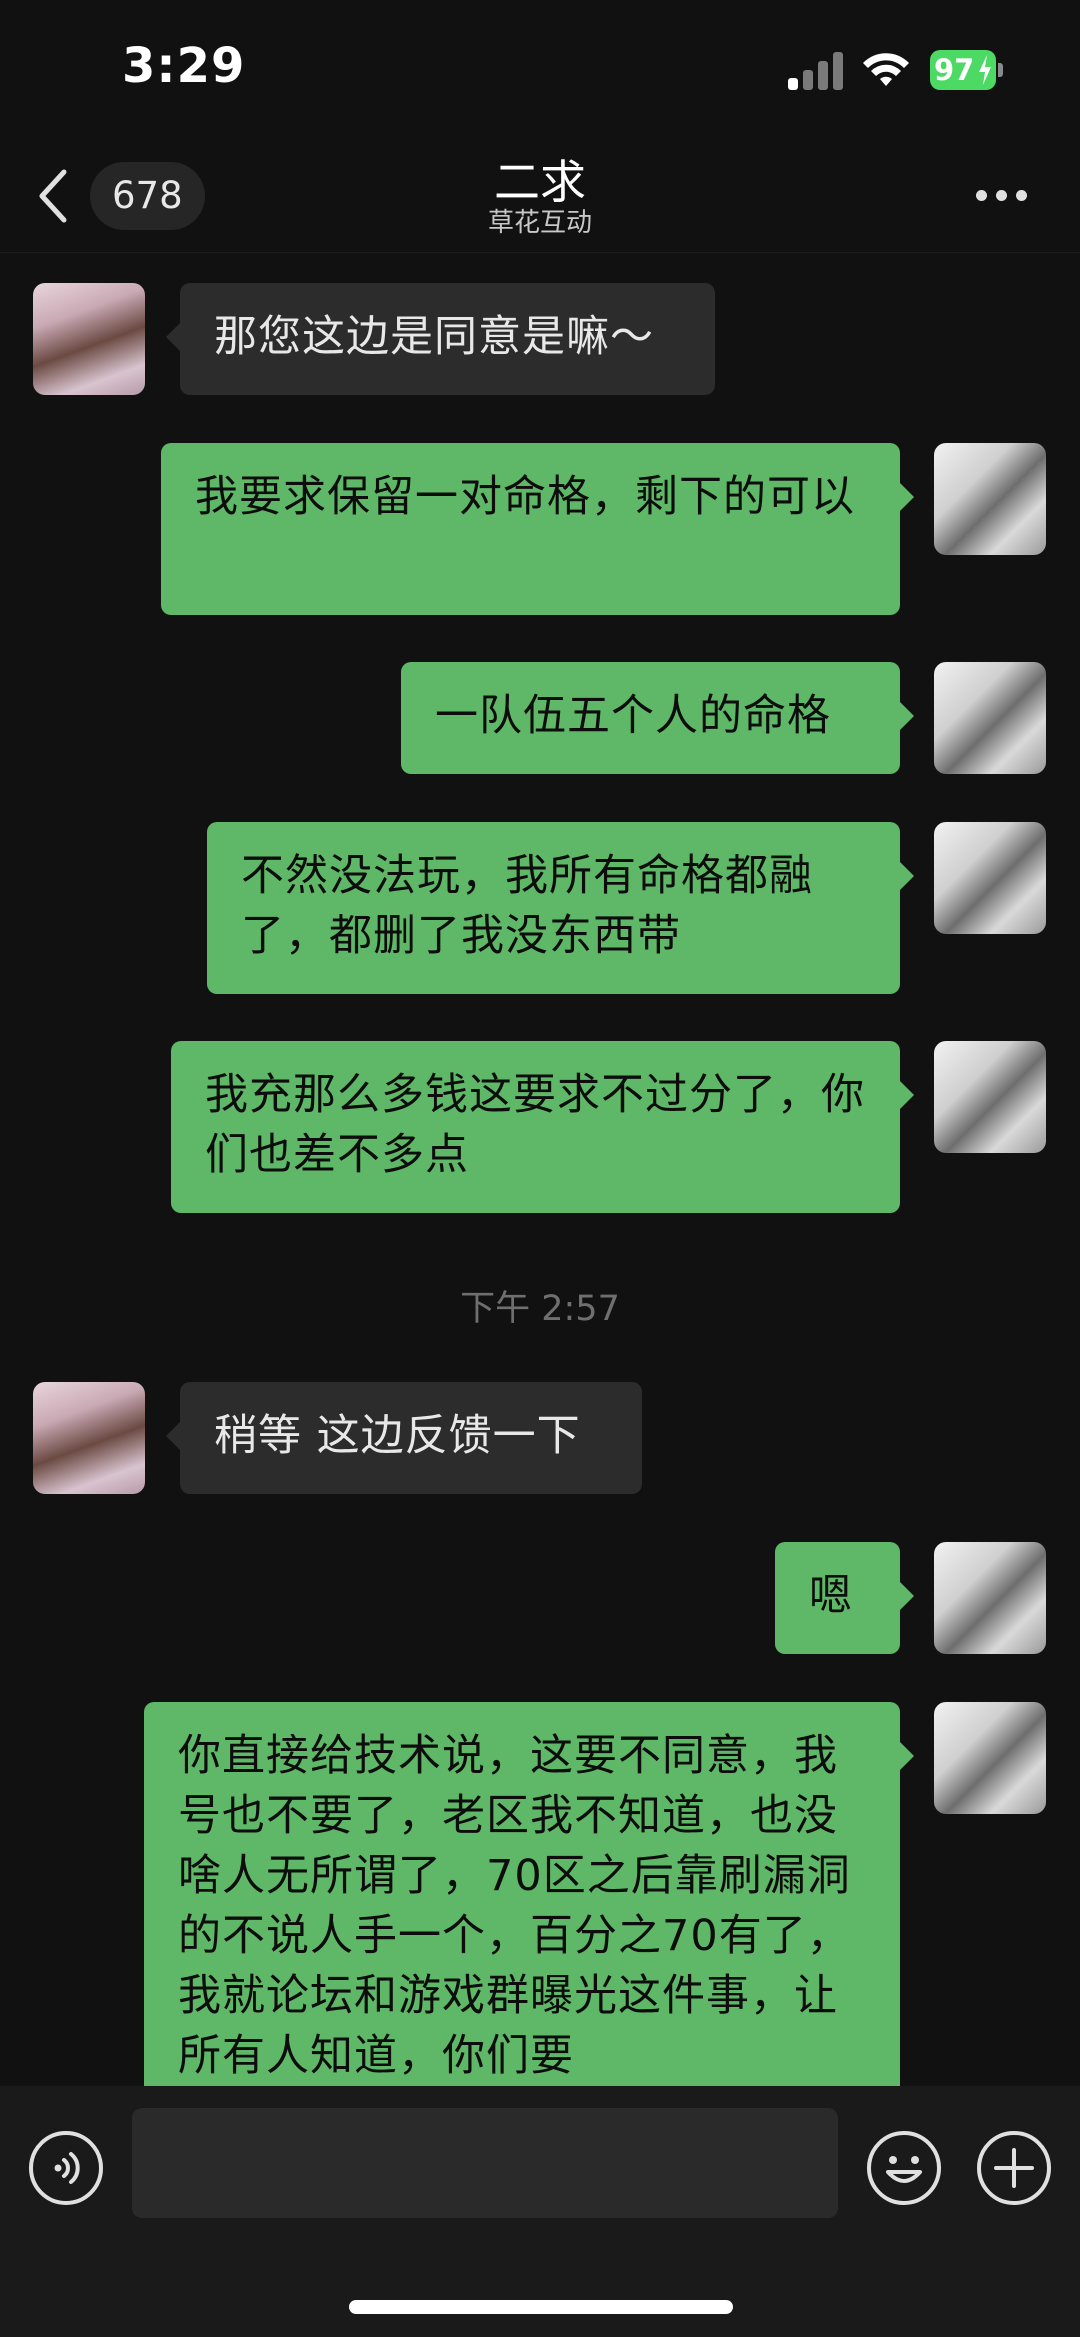 The image size is (1080, 2337). I want to click on home-indicator, so click(541, 2307).